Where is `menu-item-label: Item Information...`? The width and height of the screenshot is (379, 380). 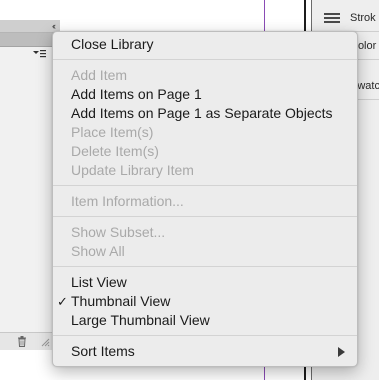 menu-item-label: Item Information... is located at coordinates (127, 201).